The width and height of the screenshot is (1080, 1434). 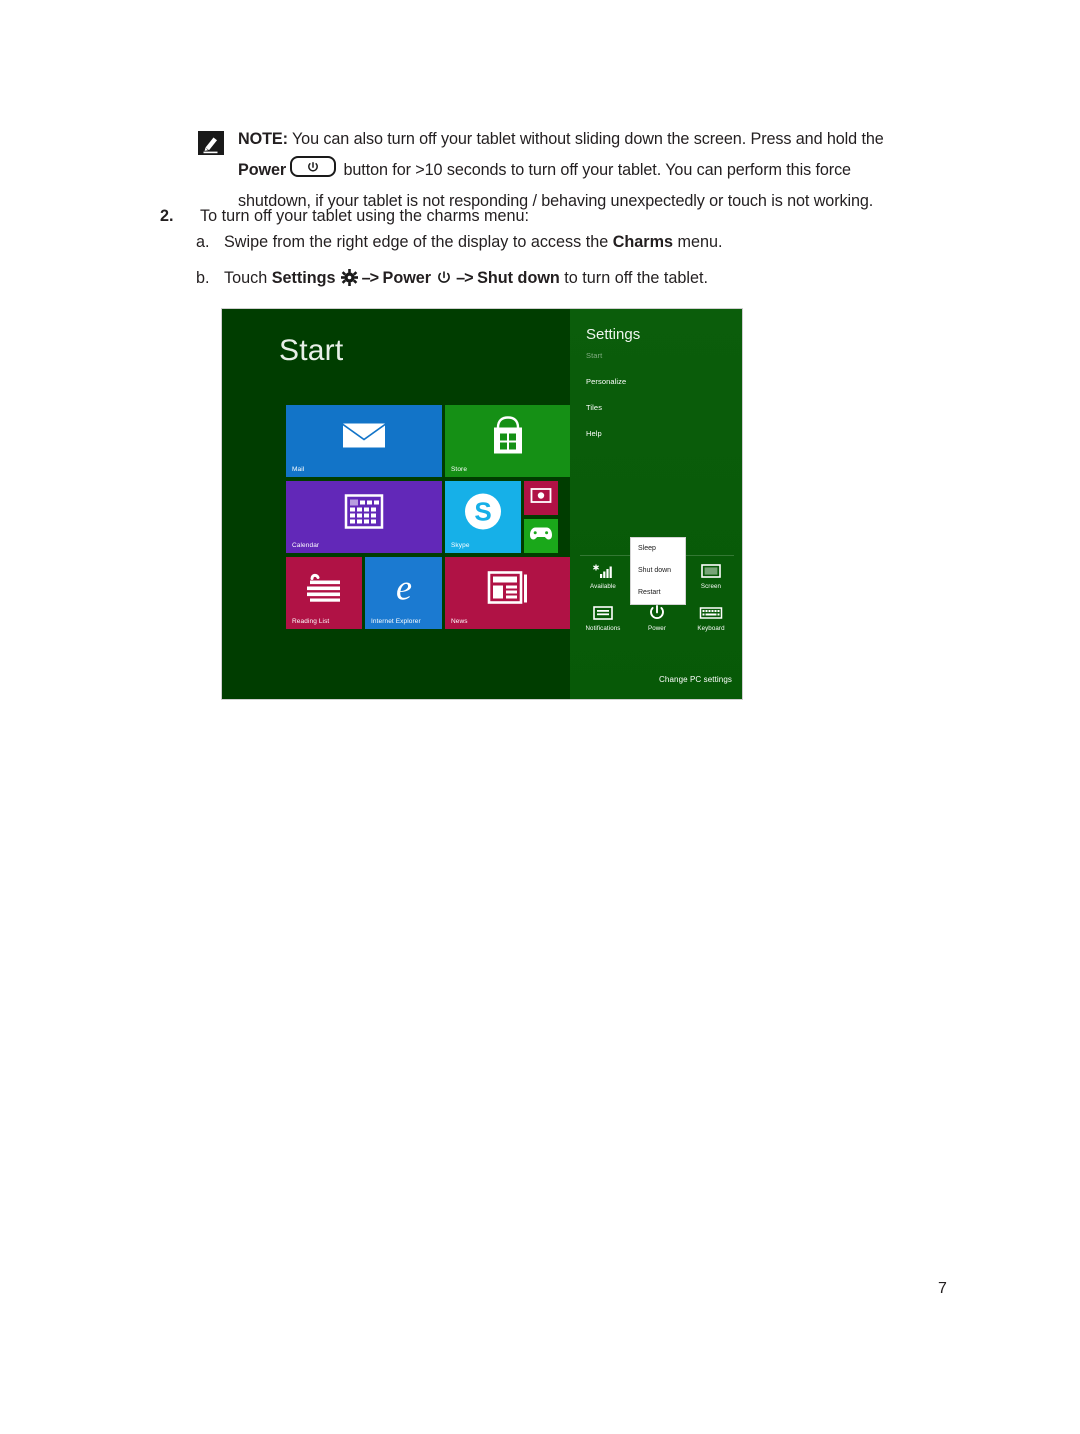 I want to click on charm-setting-label: Notifications, so click(x=603, y=628).